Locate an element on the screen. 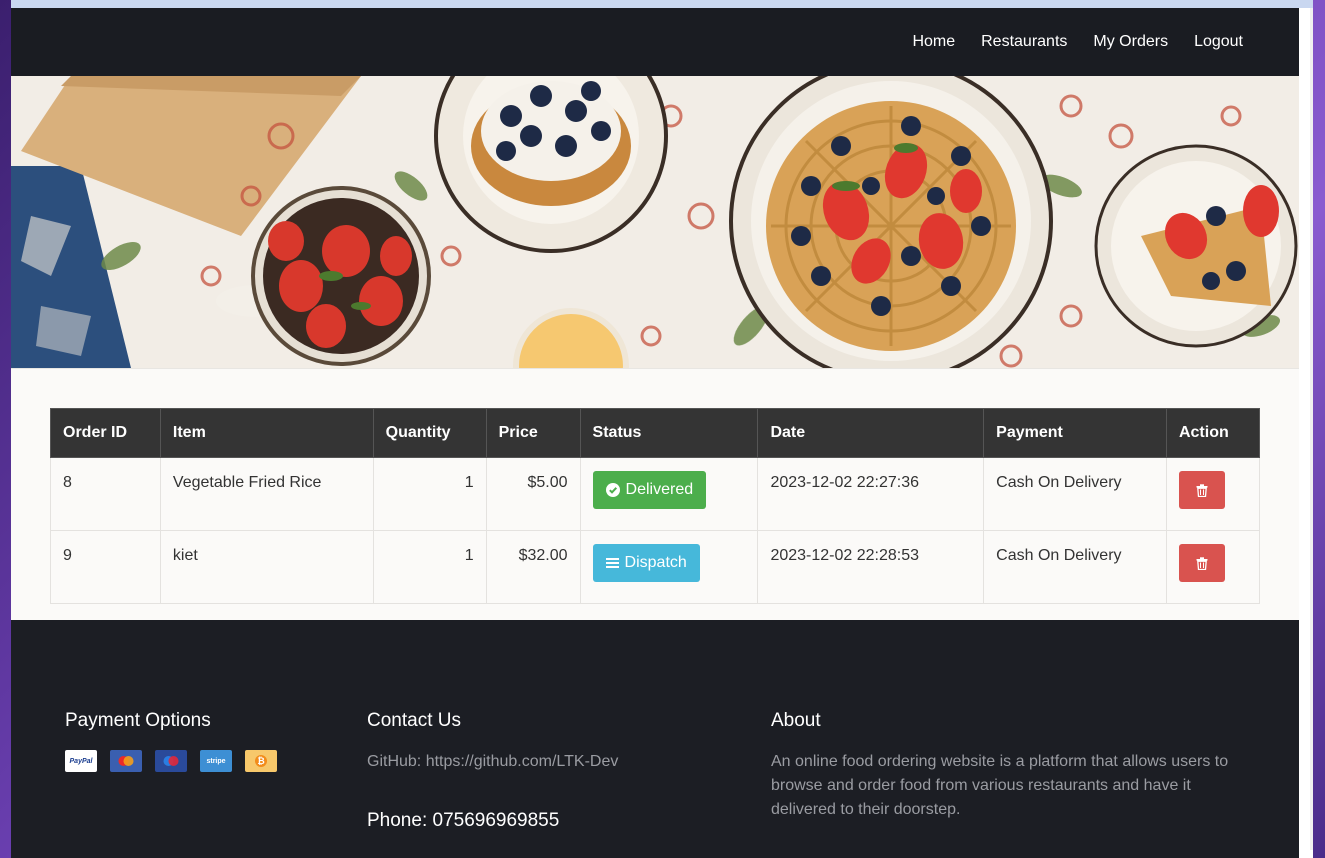  footer-payment-options: Payment Options PayPal stripe ₿ is located at coordinates (171, 741).